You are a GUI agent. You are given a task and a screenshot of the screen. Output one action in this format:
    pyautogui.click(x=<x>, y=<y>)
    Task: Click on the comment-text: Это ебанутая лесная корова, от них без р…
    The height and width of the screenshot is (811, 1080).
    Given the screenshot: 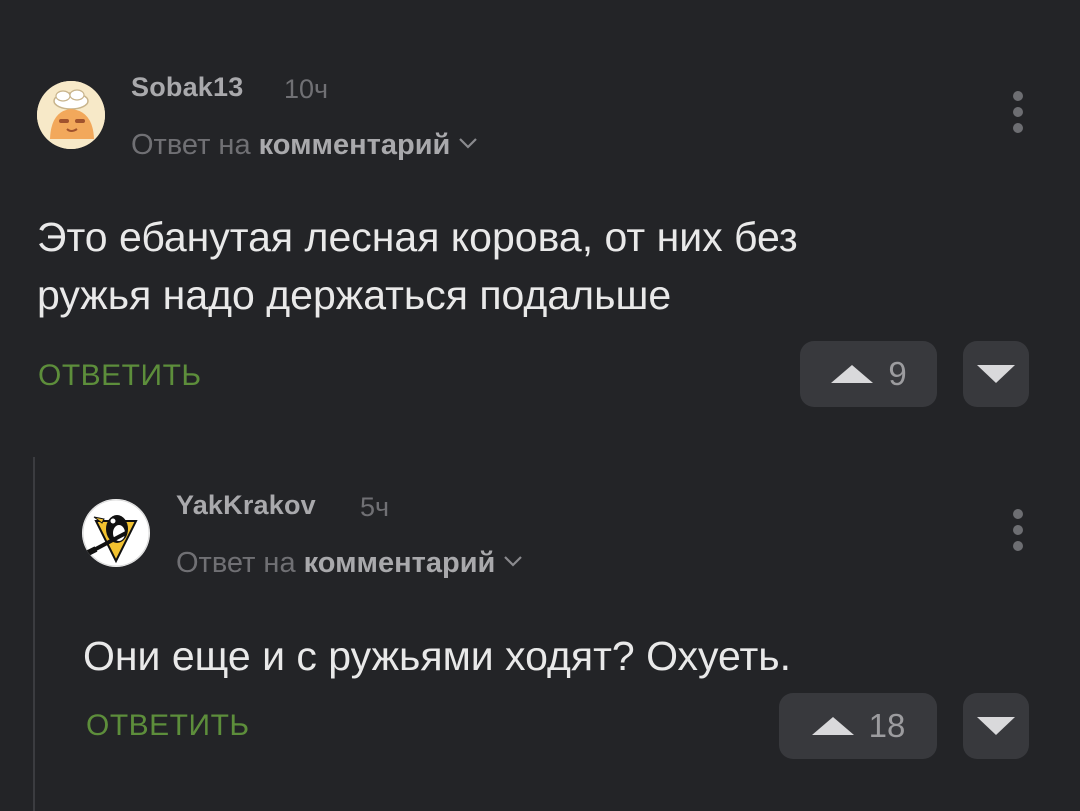 What is the action you would take?
    pyautogui.click(x=417, y=266)
    